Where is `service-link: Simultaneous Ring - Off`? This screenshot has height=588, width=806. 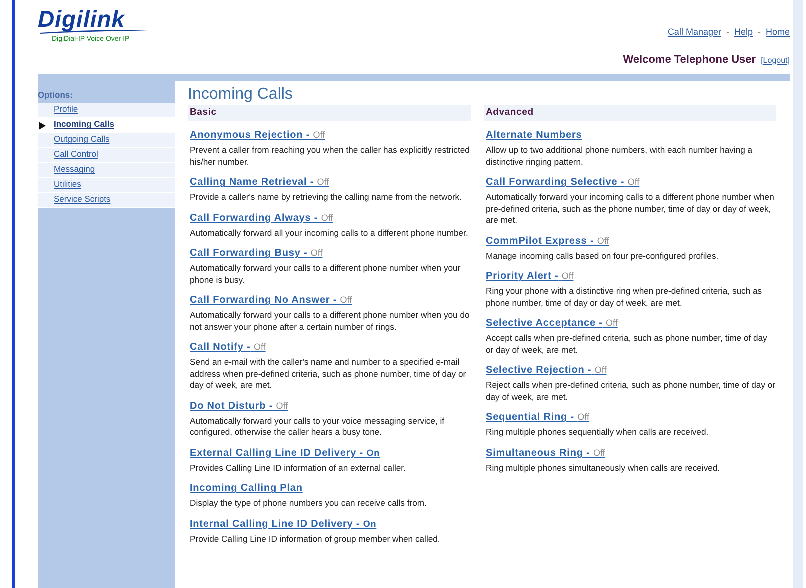
service-link: Simultaneous Ring - Off is located at coordinates (546, 453).